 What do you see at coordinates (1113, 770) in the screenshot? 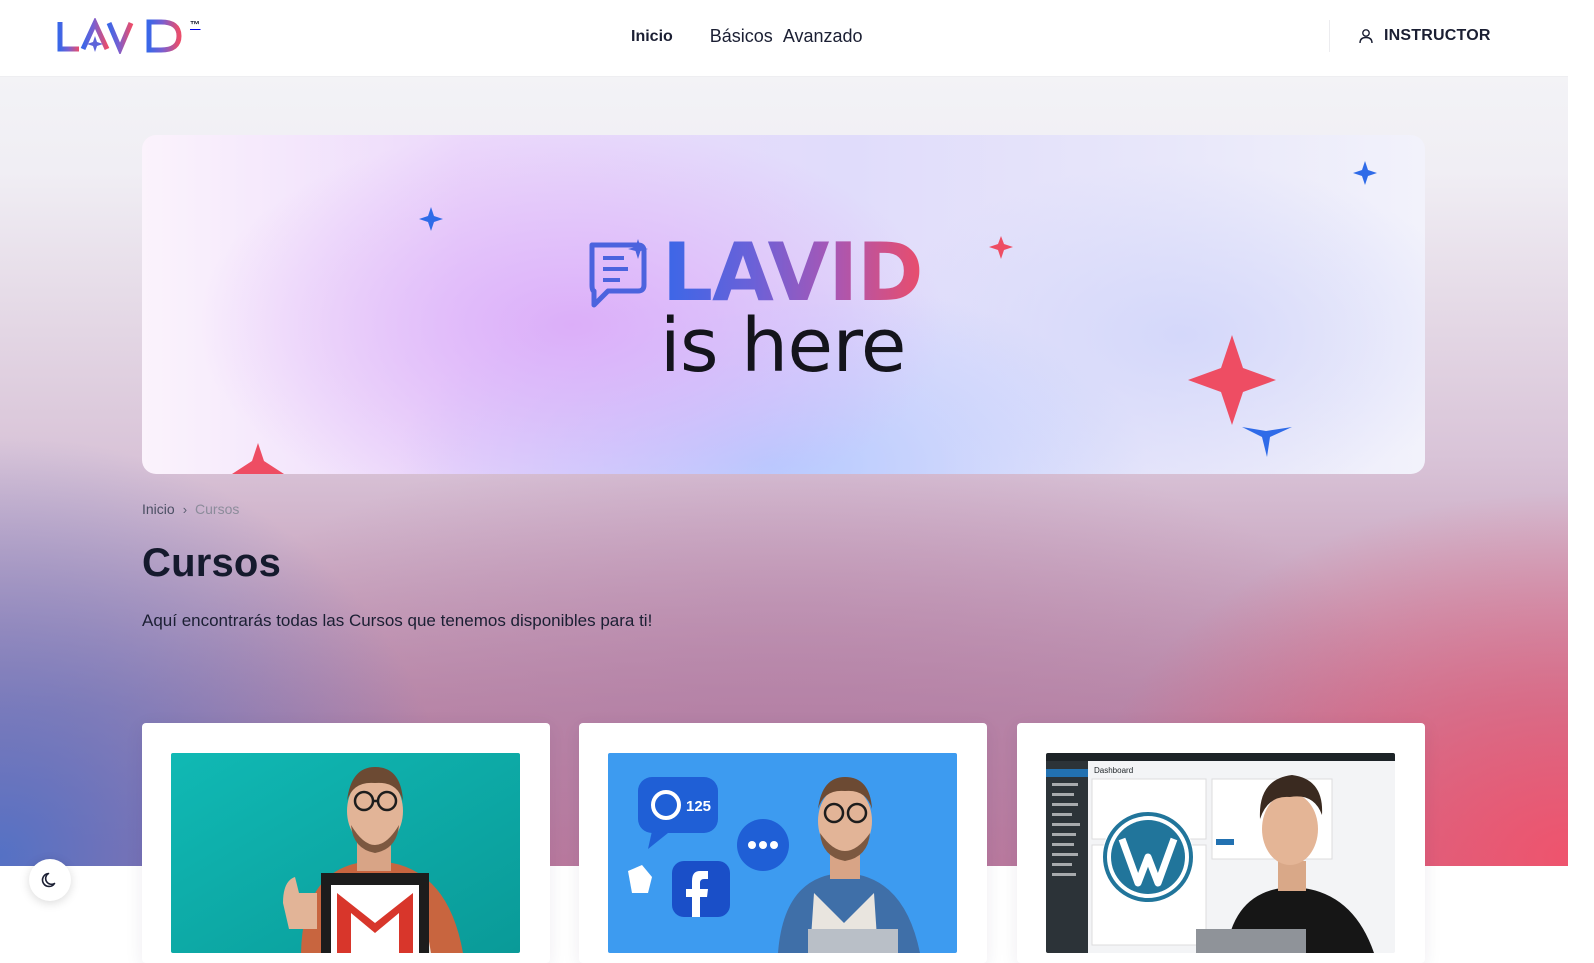
I see `screen-title: Dashboard` at bounding box center [1113, 770].